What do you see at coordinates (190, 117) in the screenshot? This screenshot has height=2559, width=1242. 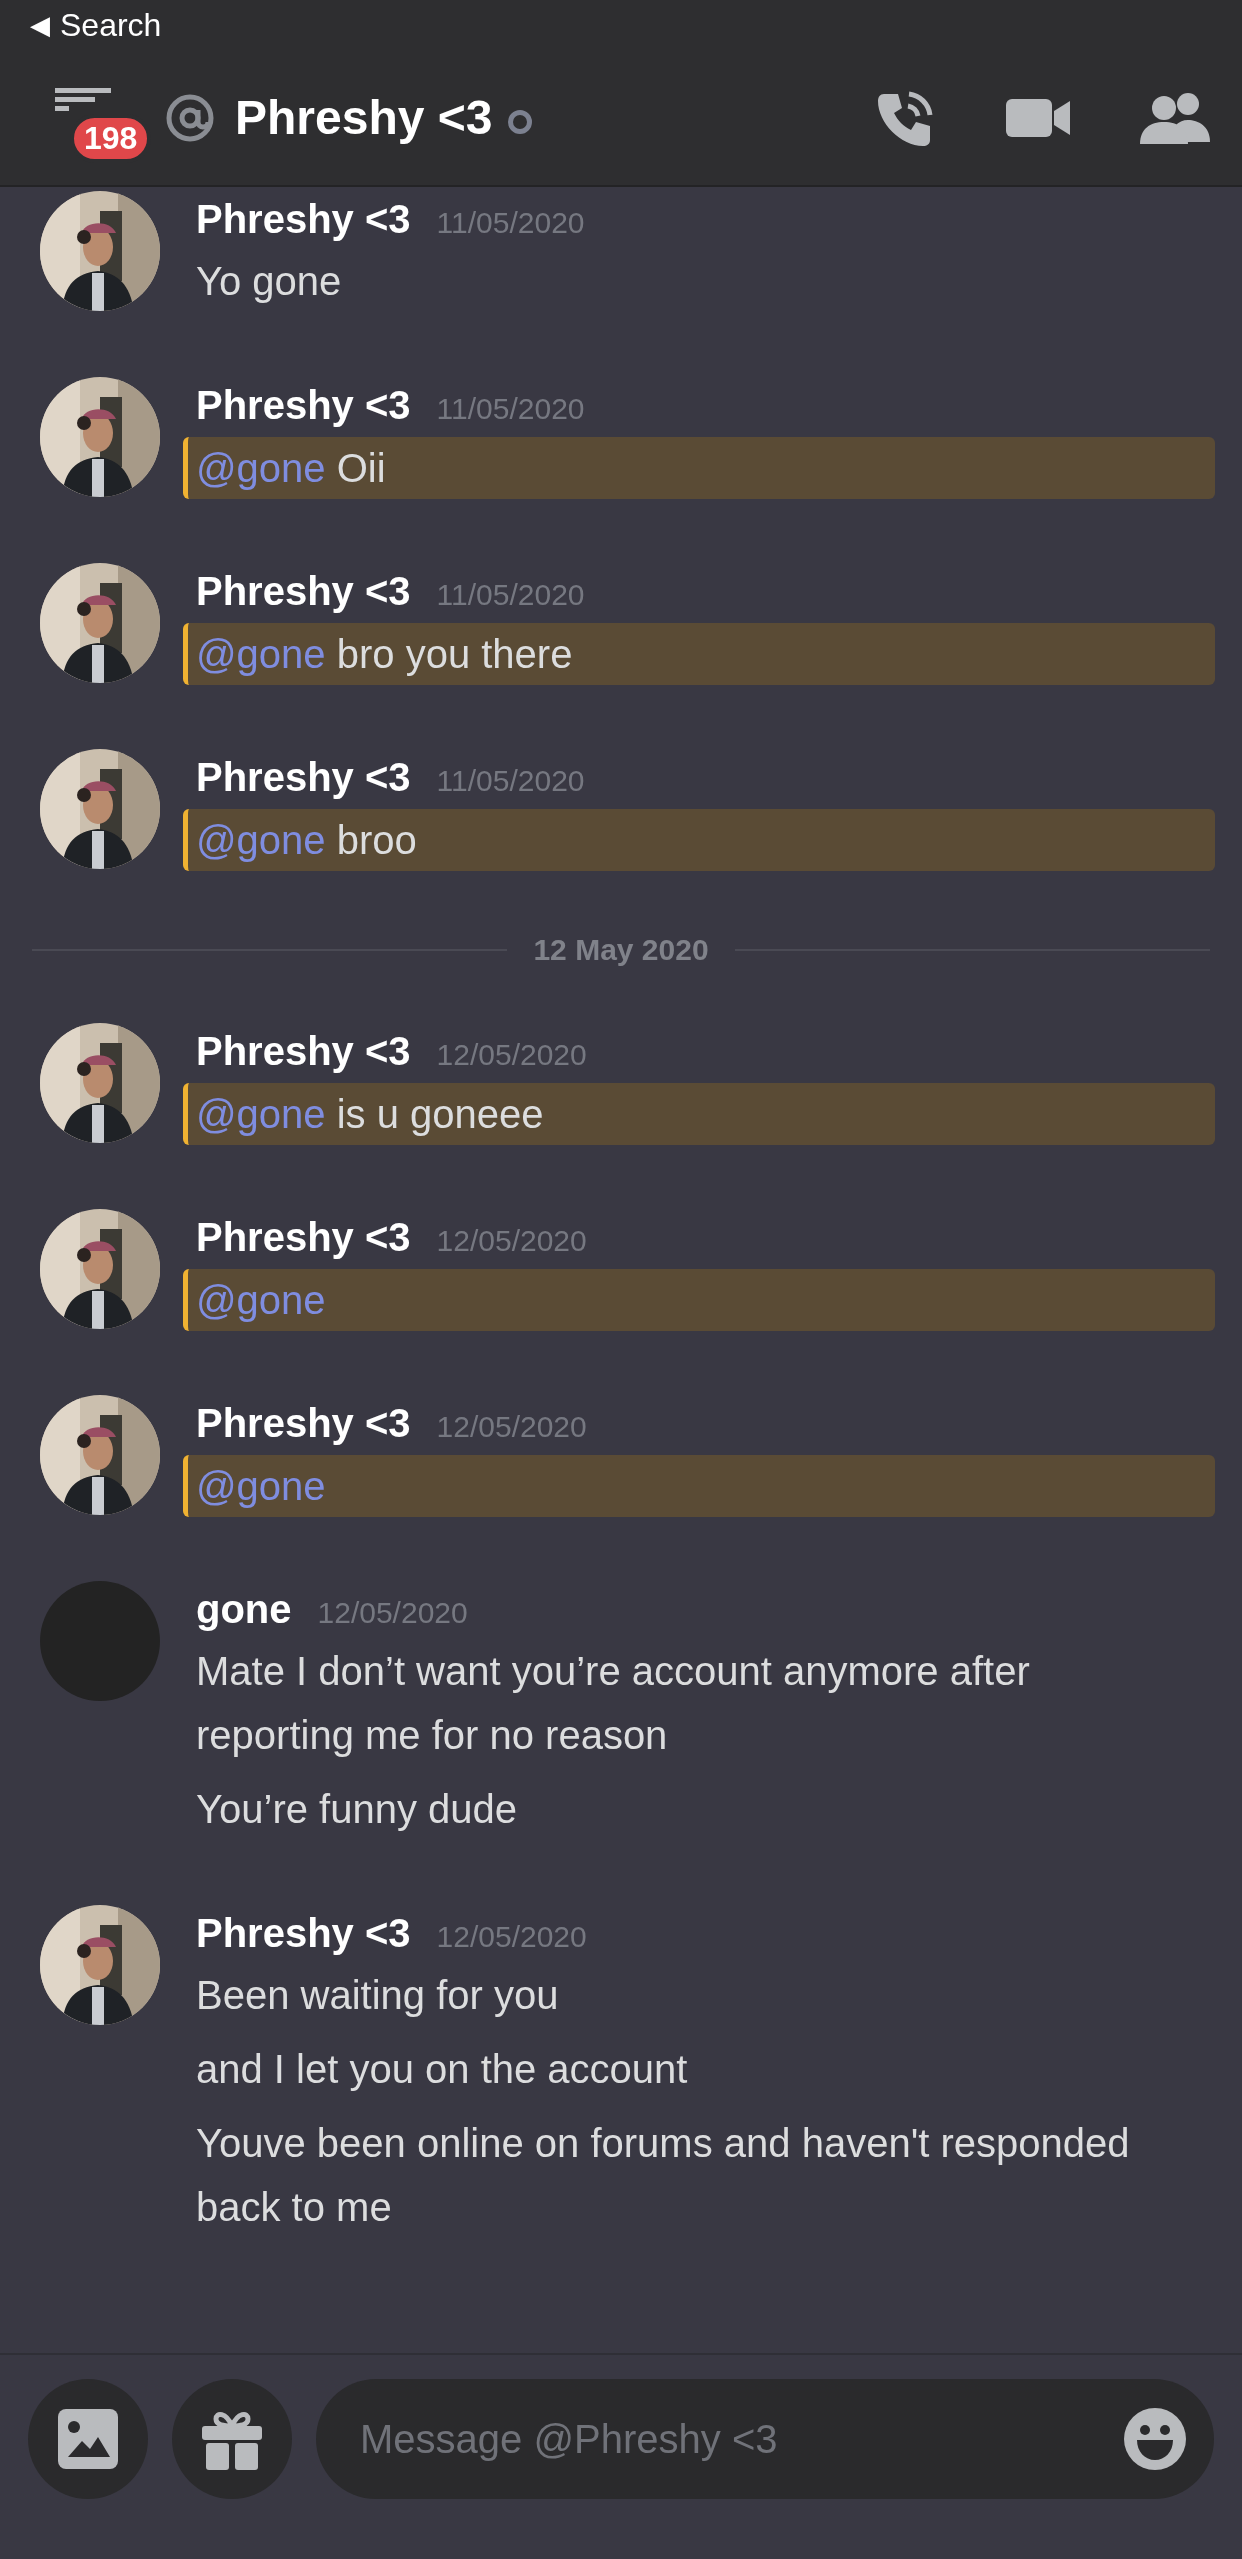 I see `at-sign-icon` at bounding box center [190, 117].